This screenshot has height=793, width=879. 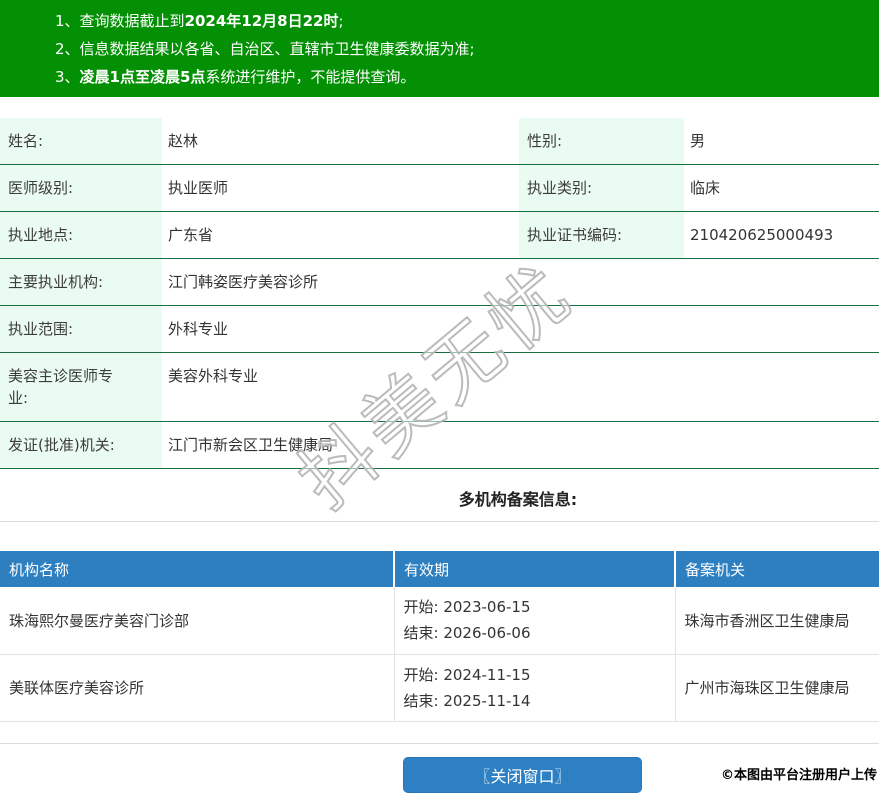 I want to click on notice-line-2: 2、信息数据结果以各省、自治区、直辖市卫生健康委数据为准;, so click(x=462, y=49).